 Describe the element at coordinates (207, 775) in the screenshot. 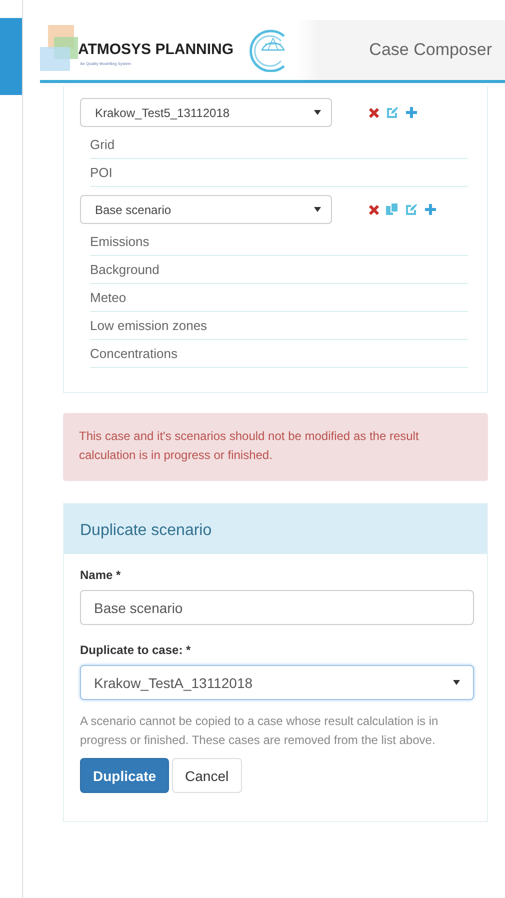

I see `cancel-button: Cancel` at that location.